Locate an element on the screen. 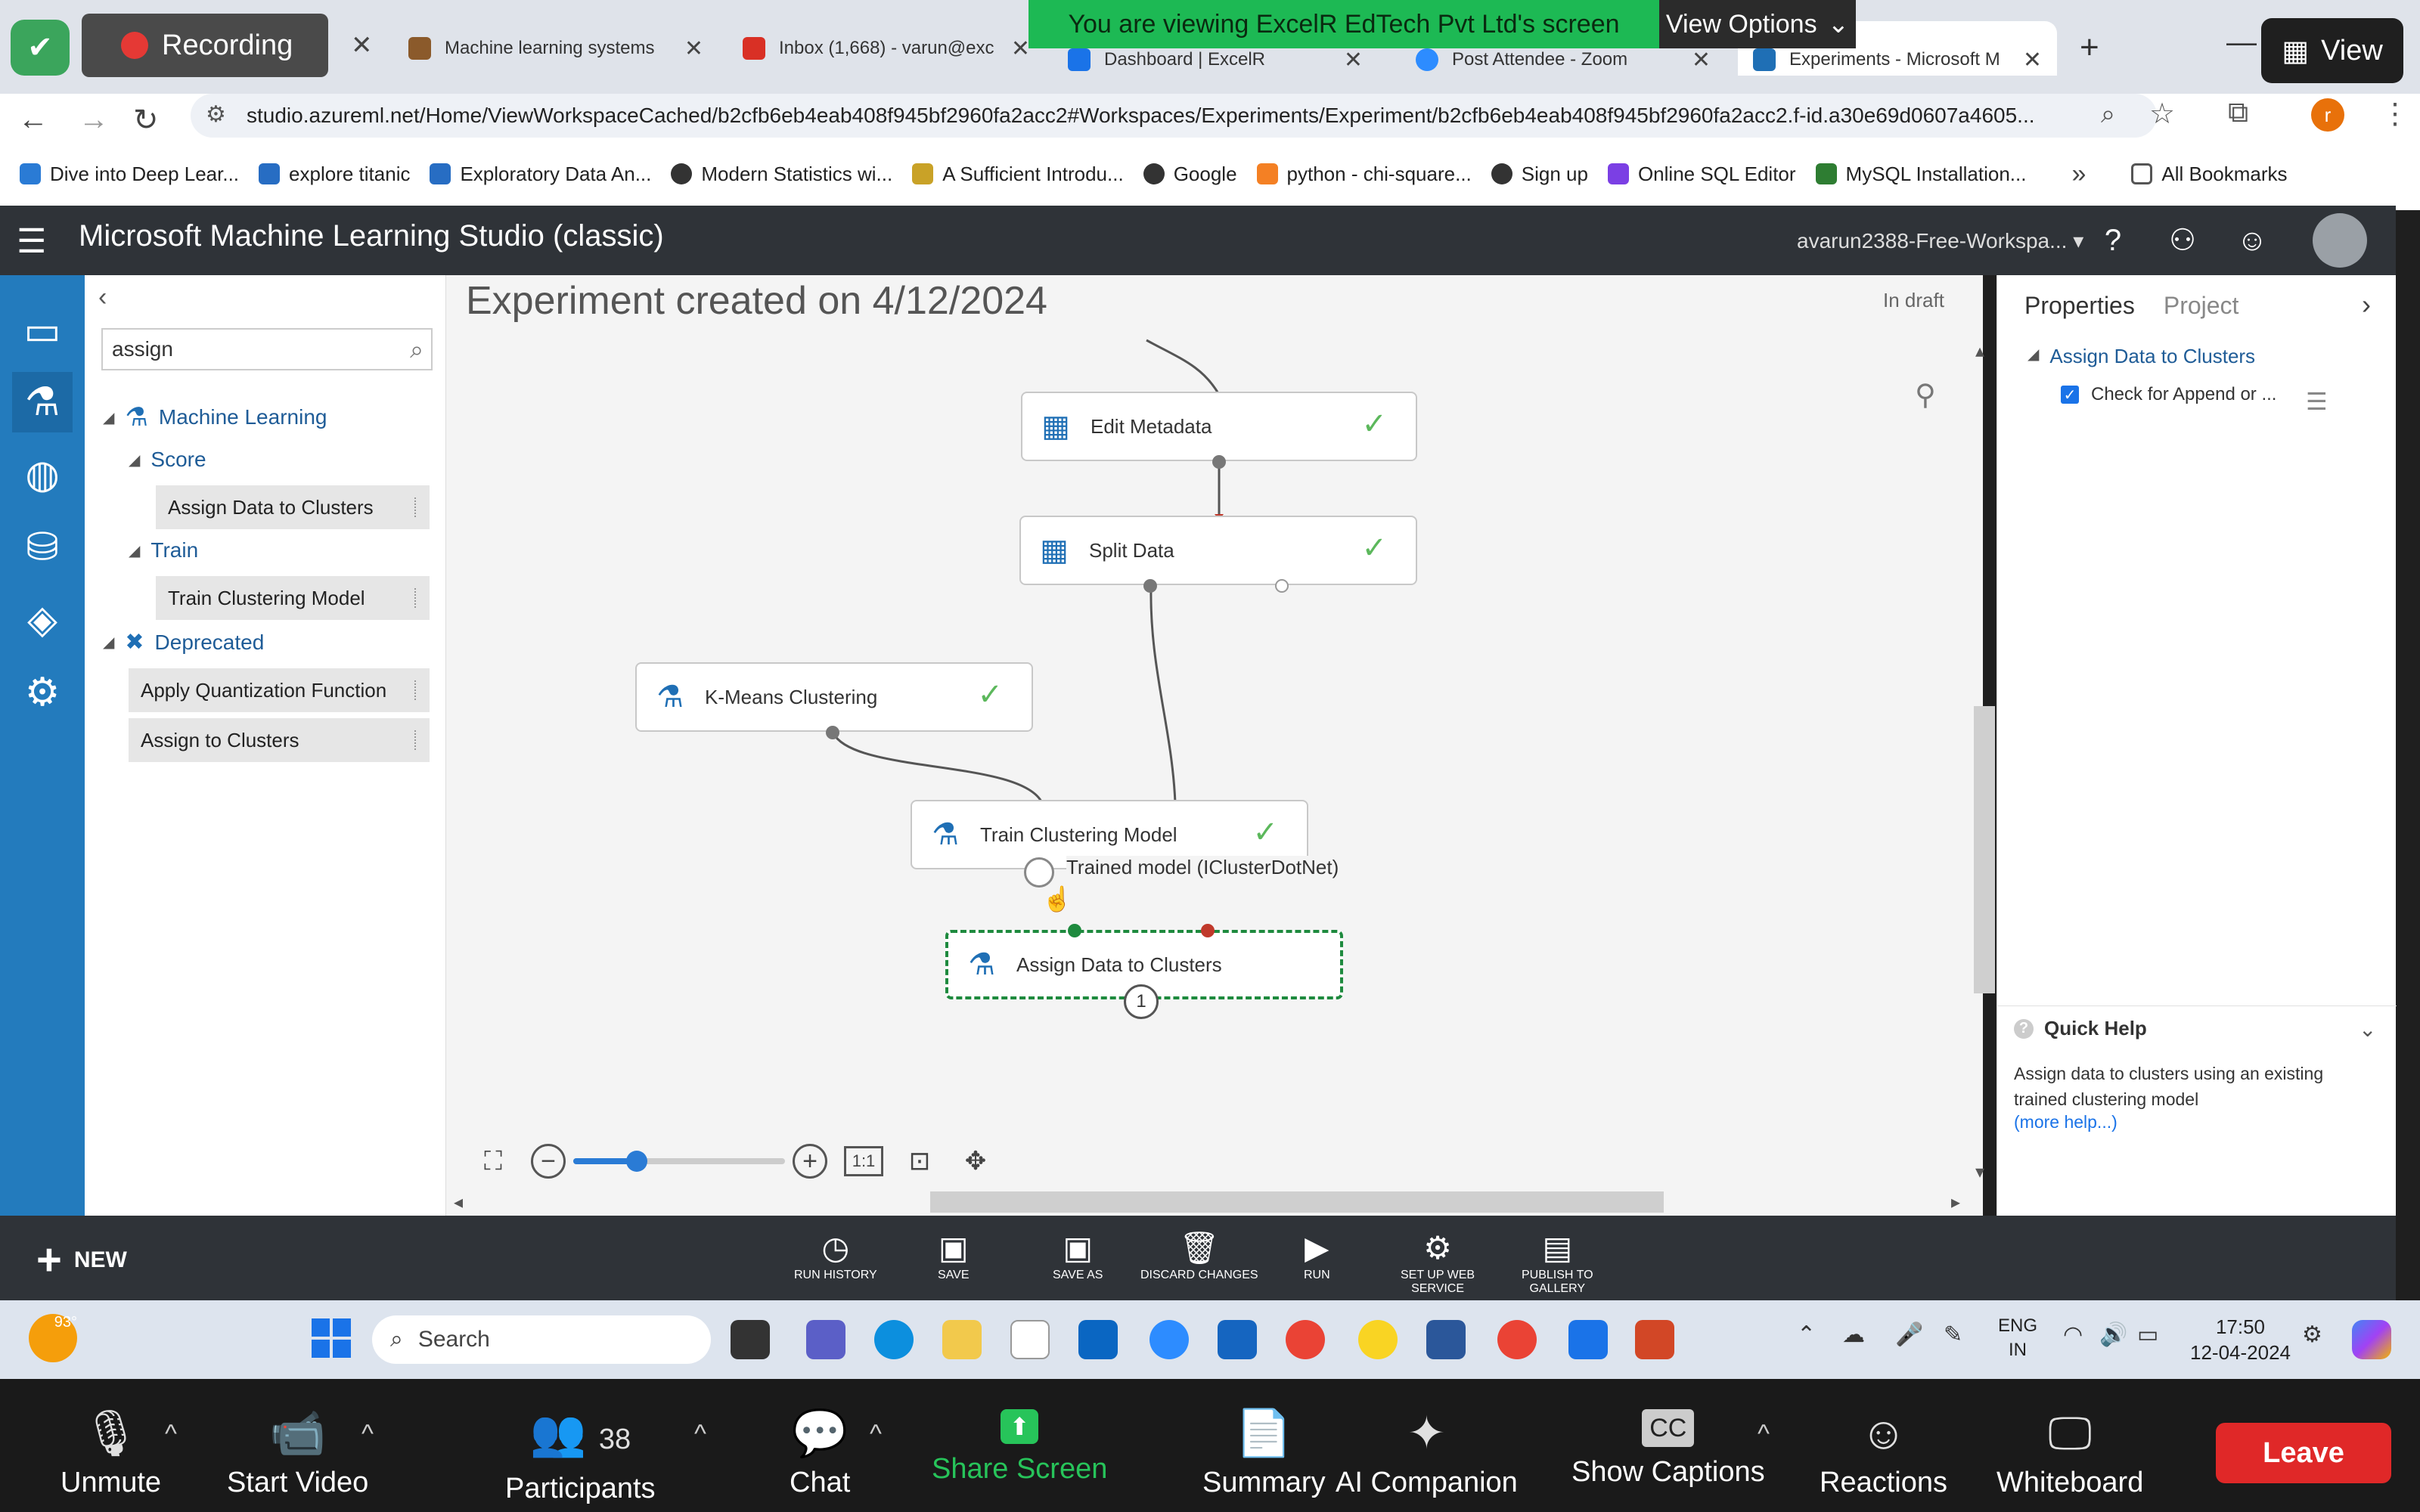  scroll-down-icon: ▾ is located at coordinates (1979, 1172).